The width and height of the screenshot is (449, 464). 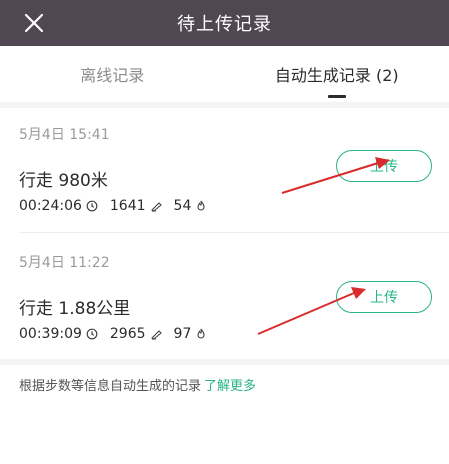 What do you see at coordinates (75, 309) in the screenshot?
I see `record-activity: 行走 1.88公里` at bounding box center [75, 309].